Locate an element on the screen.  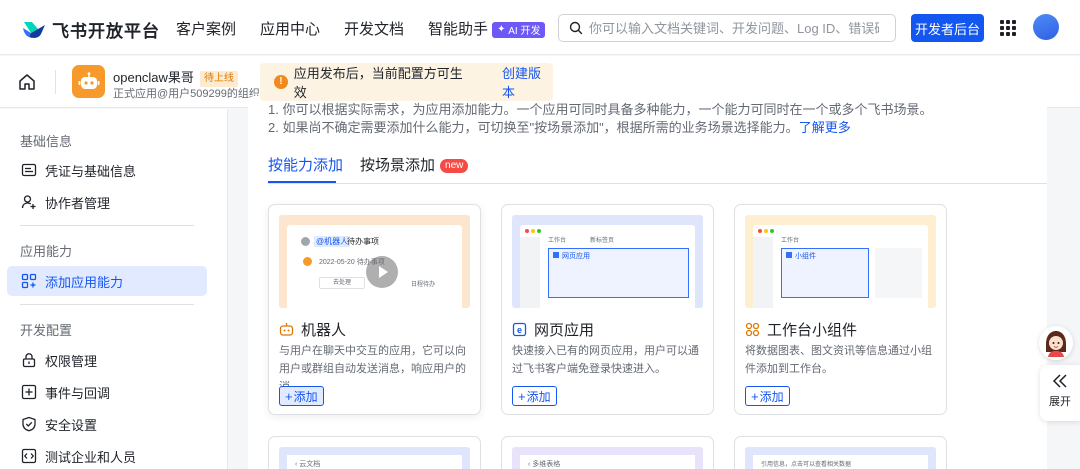
feishu-logo-icon is located at coordinates (34, 29).